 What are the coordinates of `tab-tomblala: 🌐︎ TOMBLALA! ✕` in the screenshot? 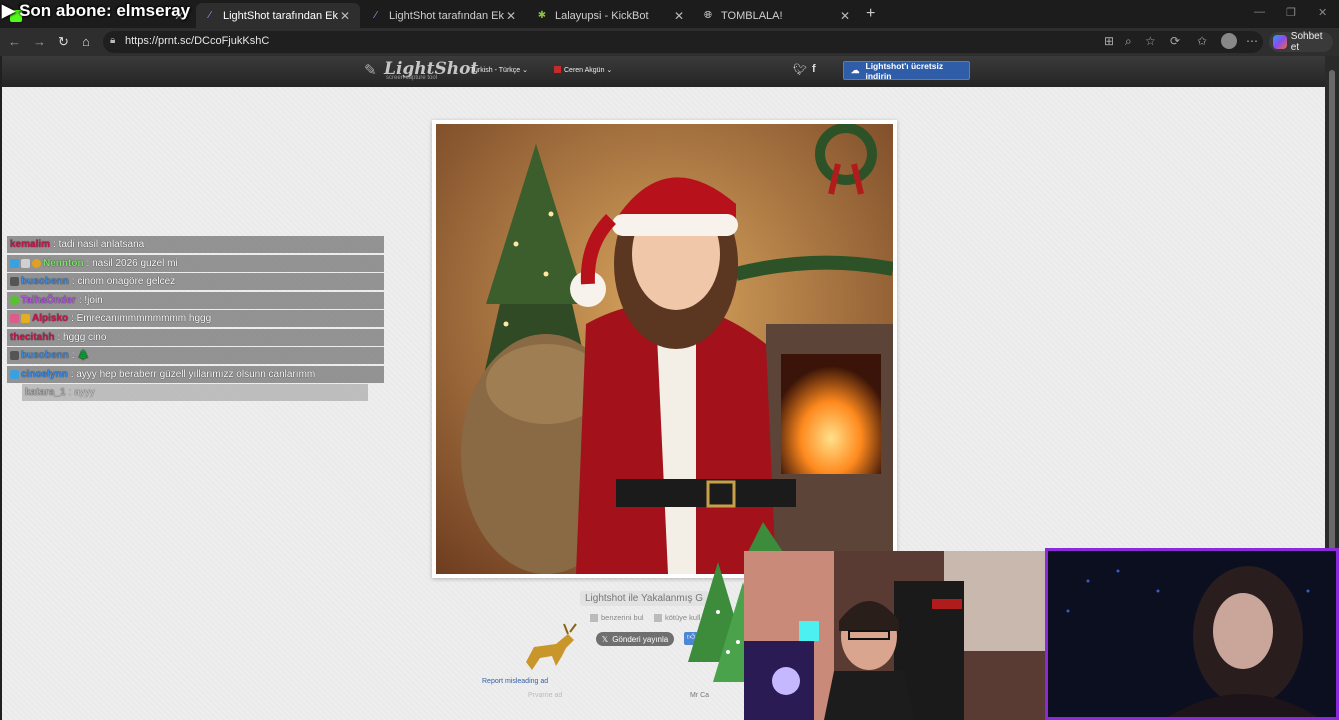 It's located at (777, 15).